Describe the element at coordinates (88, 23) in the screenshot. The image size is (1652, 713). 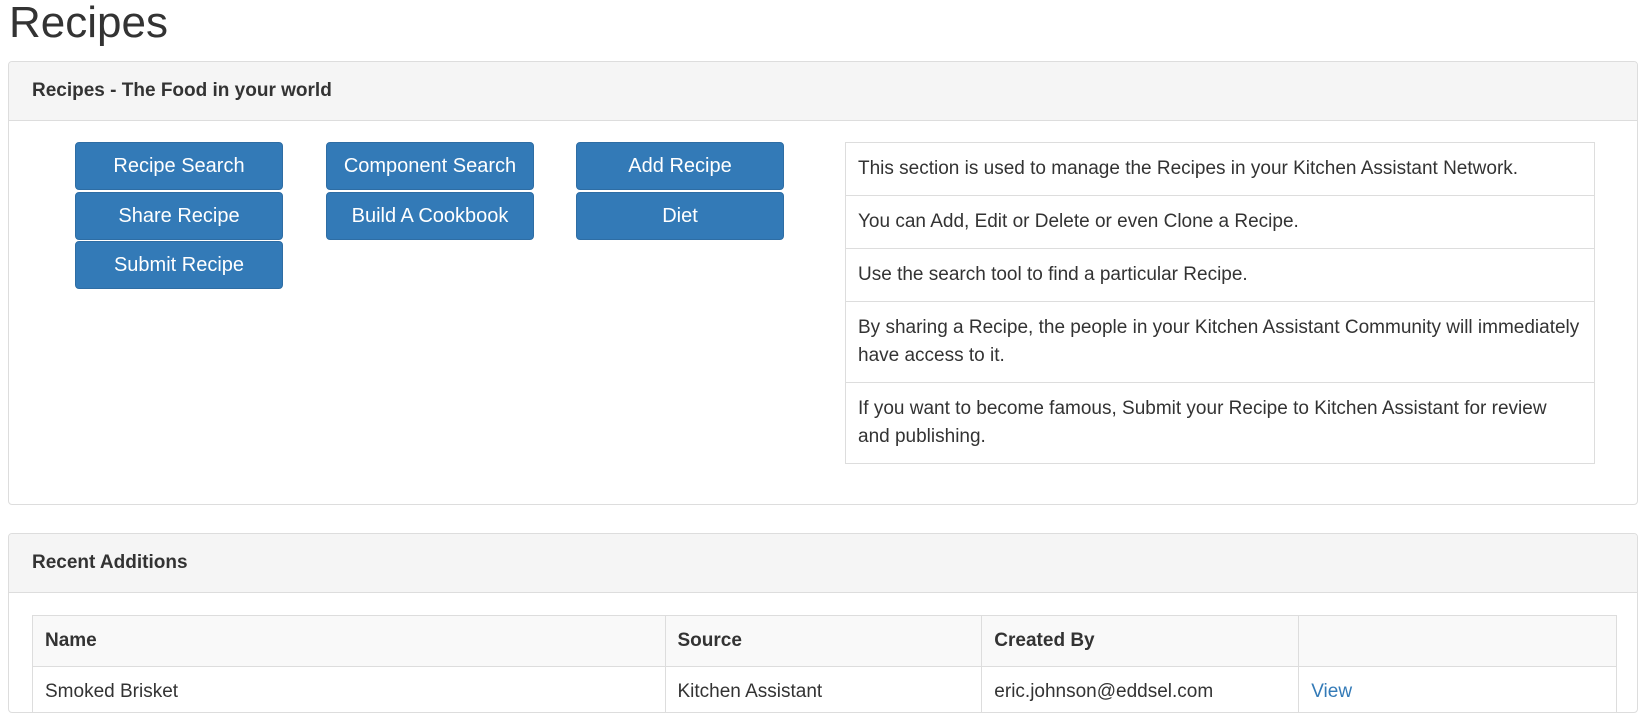
I see `page-title: Recipes` at that location.